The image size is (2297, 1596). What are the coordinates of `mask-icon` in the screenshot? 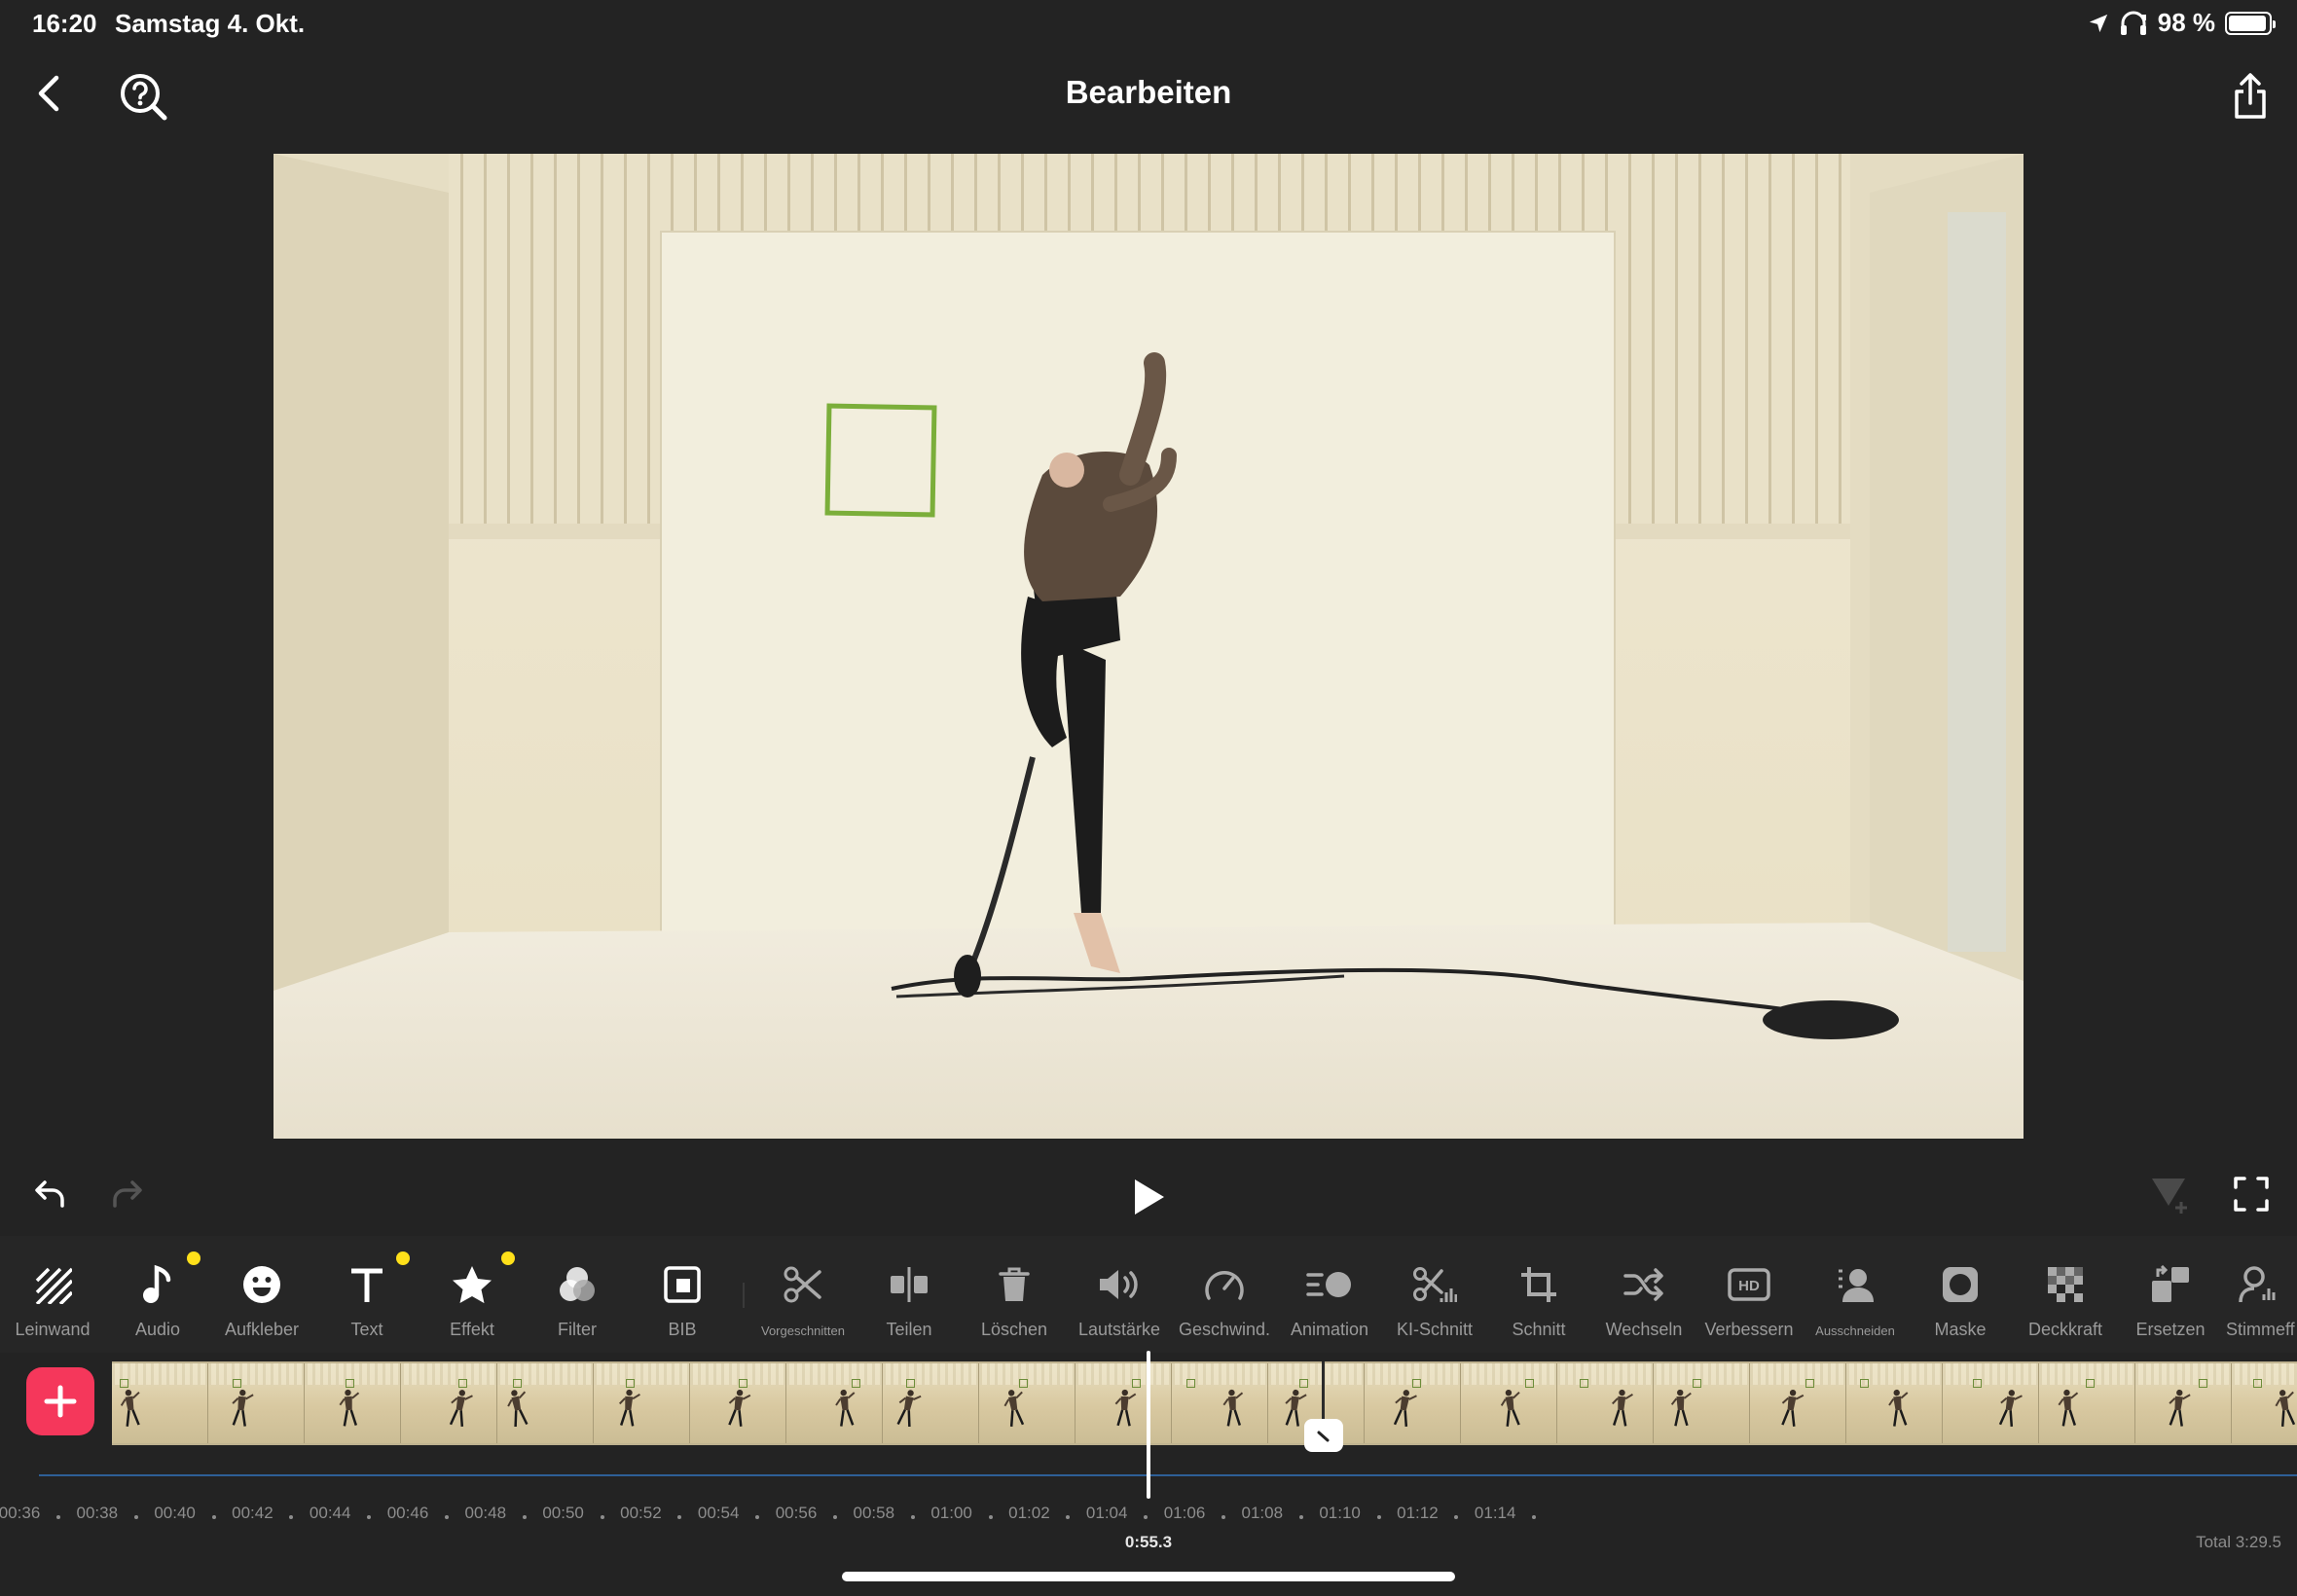 It's located at (1960, 1284).